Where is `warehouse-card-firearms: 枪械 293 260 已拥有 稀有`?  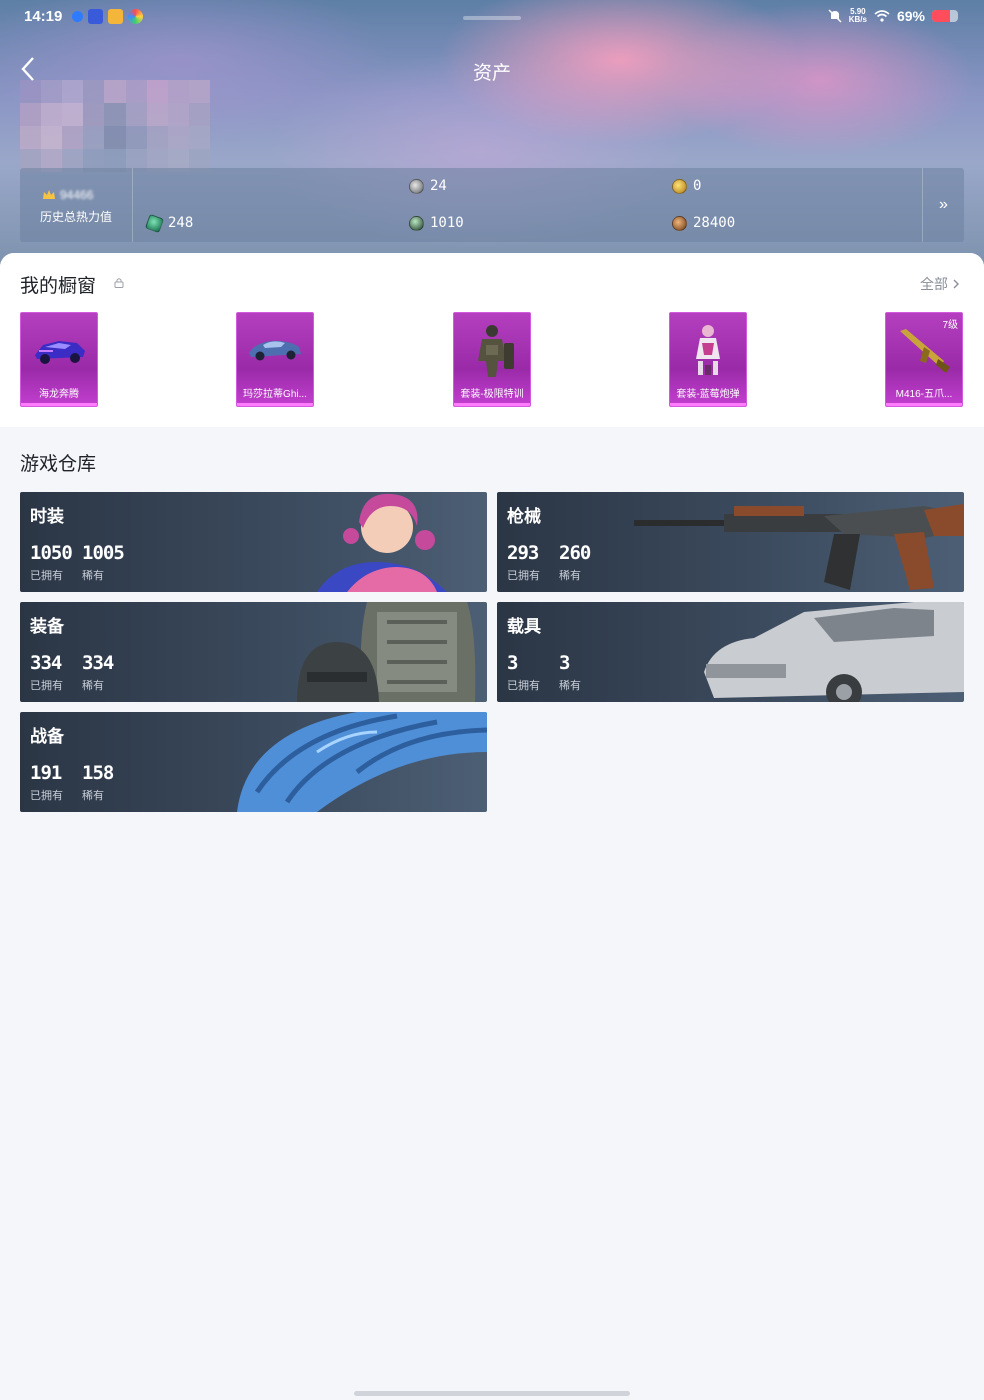
warehouse-card-firearms: 枪械 293 260 已拥有 稀有 is located at coordinates (730, 542).